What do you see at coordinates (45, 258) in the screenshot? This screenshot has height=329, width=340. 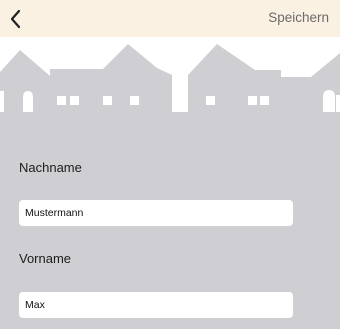 I see `firstname-label: Vorname` at bounding box center [45, 258].